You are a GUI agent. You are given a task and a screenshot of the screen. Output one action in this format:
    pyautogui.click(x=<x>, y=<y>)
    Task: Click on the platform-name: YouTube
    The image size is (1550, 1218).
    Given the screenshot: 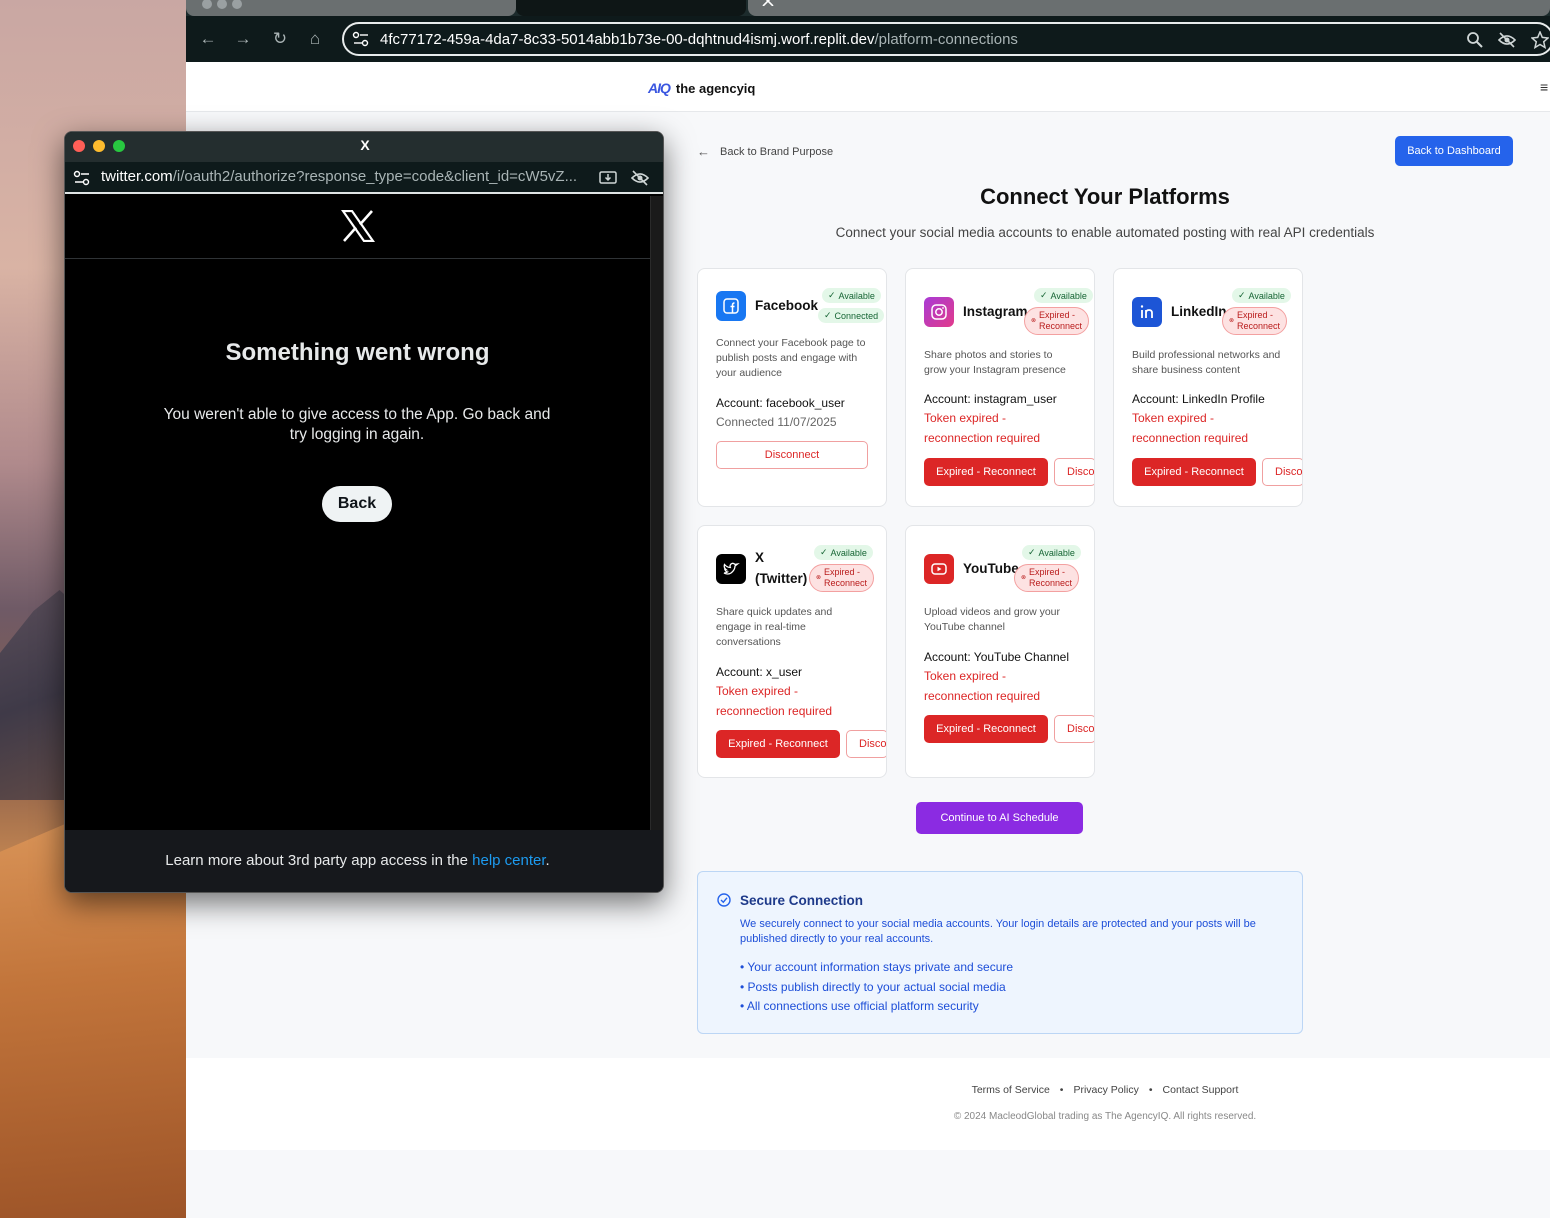 What is the action you would take?
    pyautogui.click(x=991, y=568)
    